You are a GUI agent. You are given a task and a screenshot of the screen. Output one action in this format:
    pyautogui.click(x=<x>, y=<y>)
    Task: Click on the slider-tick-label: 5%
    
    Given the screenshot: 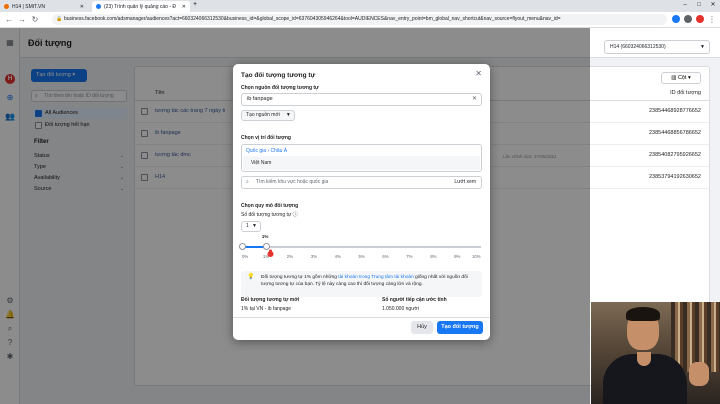 What is the action you would take?
    pyautogui.click(x=361, y=256)
    